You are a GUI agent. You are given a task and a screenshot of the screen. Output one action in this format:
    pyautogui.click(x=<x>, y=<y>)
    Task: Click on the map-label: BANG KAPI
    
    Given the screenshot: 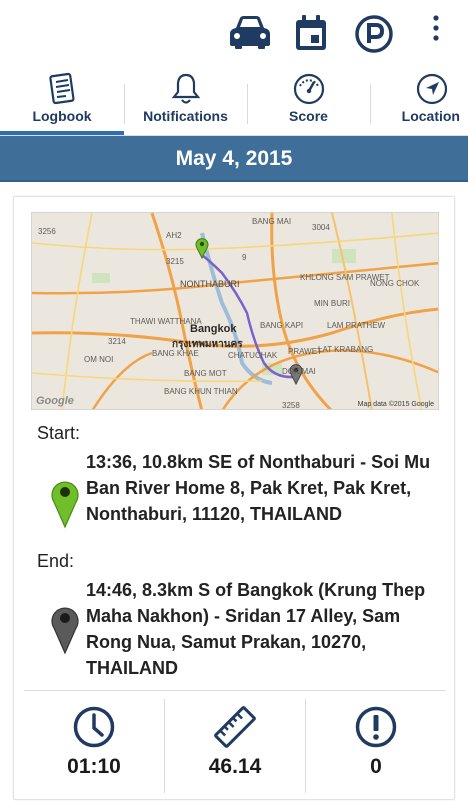 What is the action you would take?
    pyautogui.click(x=282, y=325)
    